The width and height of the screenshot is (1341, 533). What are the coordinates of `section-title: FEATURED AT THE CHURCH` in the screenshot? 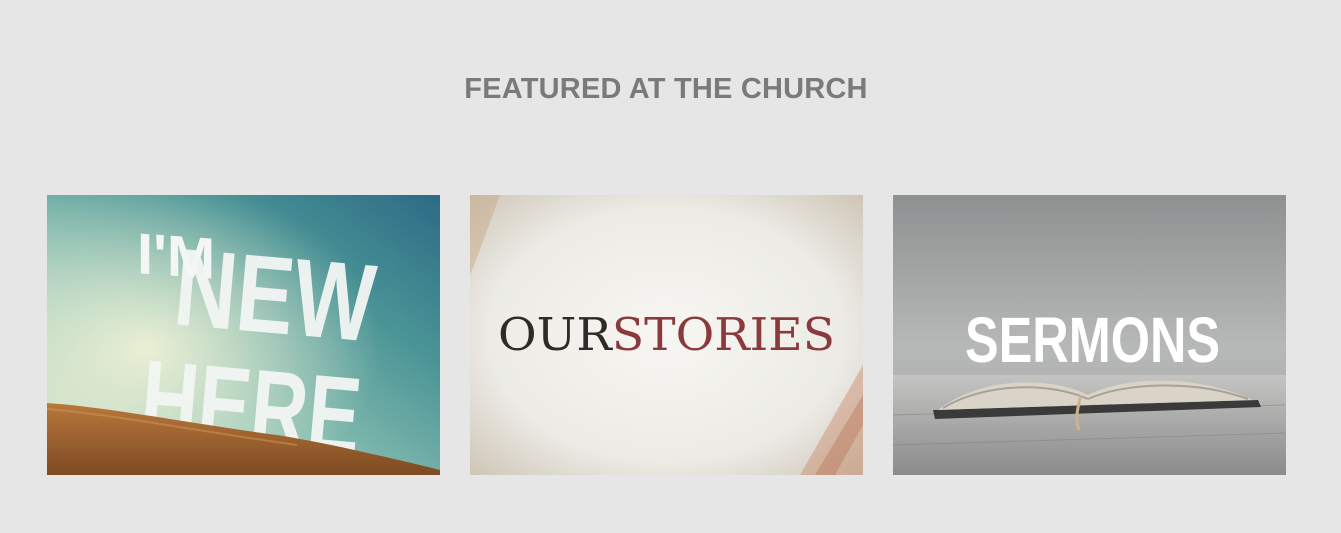 It's located at (666, 89).